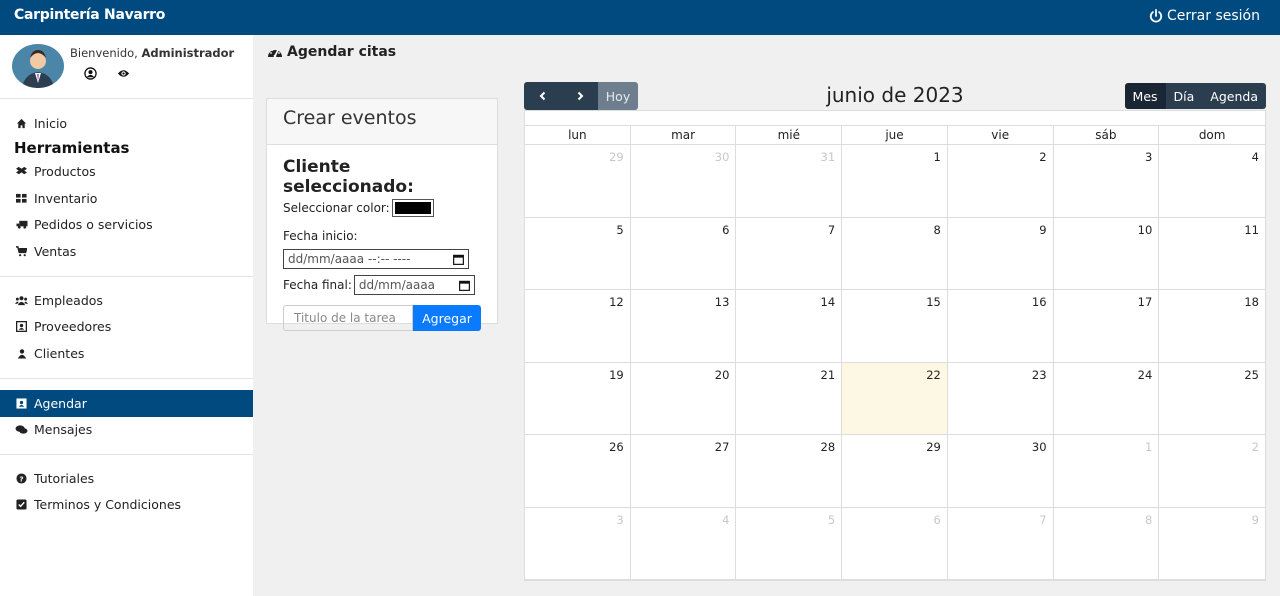 This screenshot has width=1280, height=596. I want to click on user-circle-icon, so click(90, 73).